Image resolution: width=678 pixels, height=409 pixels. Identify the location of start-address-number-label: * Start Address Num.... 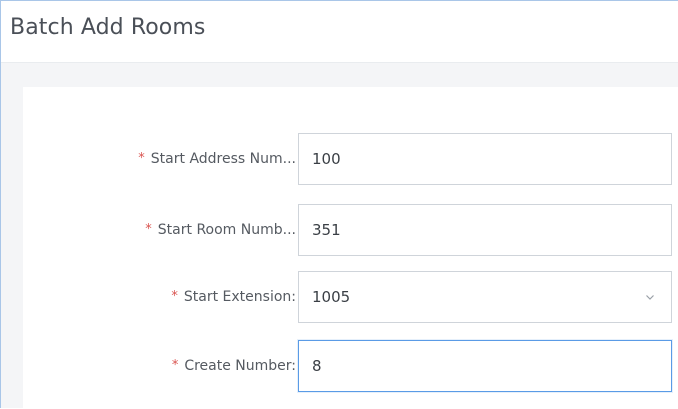
(196, 159).